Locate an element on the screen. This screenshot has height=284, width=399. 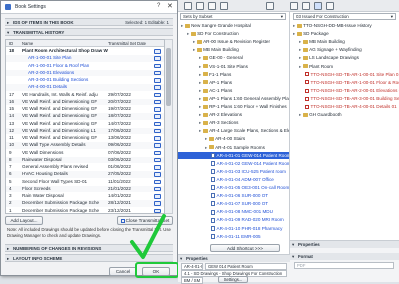
publisher-icon is located at coordinates (224, 6).